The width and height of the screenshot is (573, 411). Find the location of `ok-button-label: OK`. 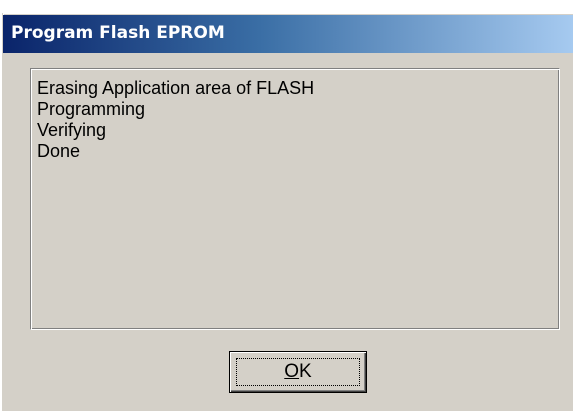

ok-button-label: OK is located at coordinates (298, 372).